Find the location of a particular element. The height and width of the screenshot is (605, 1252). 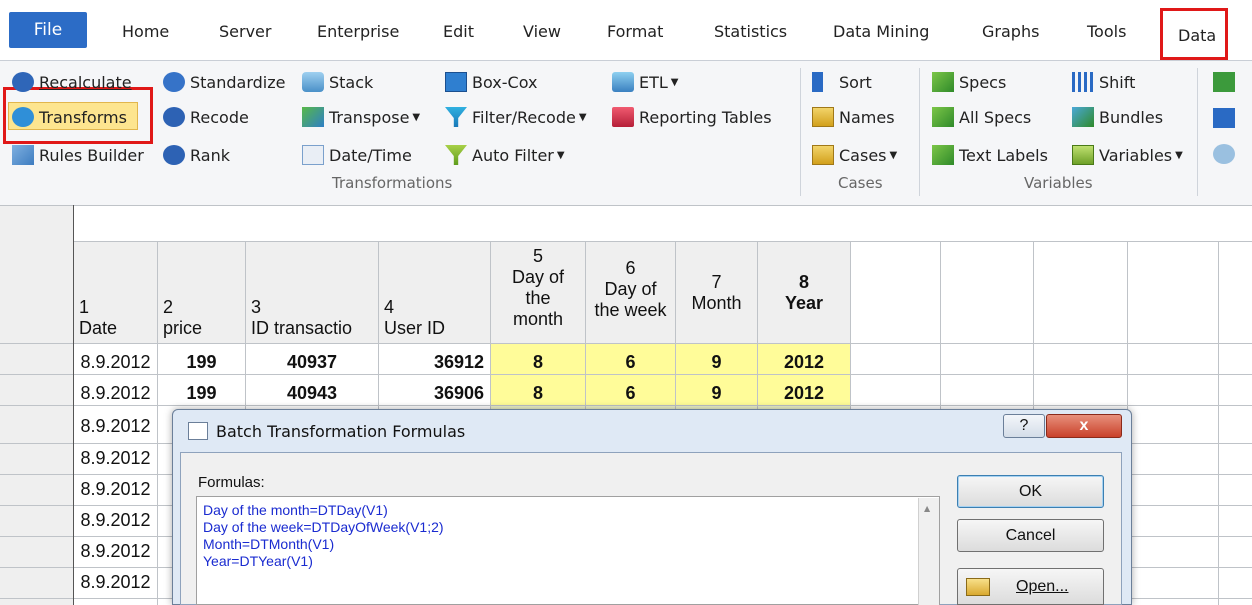

stack-label: Stack is located at coordinates (351, 82).